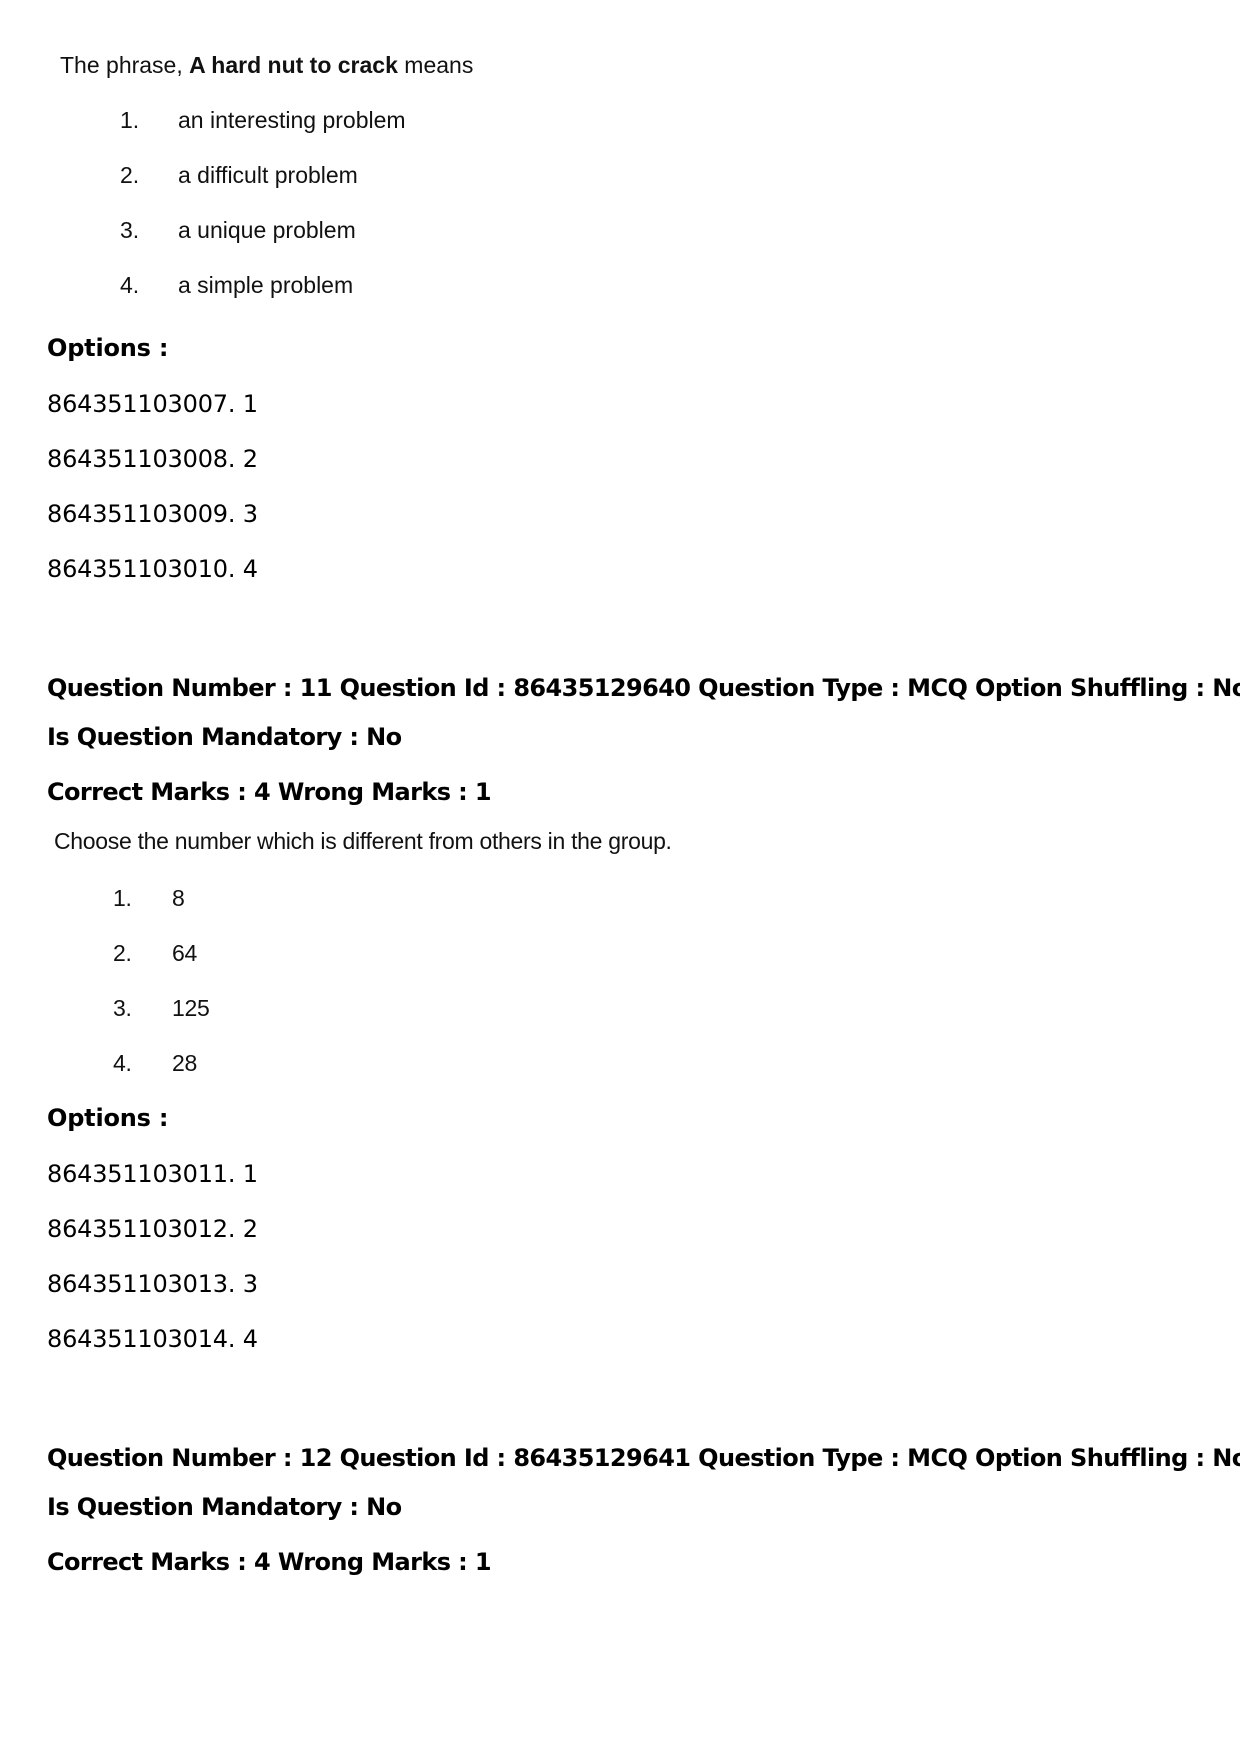 The image size is (1240, 1755). I want to click on question-10-stem: The phrase, A hard nut to crack means, so click(266, 65).